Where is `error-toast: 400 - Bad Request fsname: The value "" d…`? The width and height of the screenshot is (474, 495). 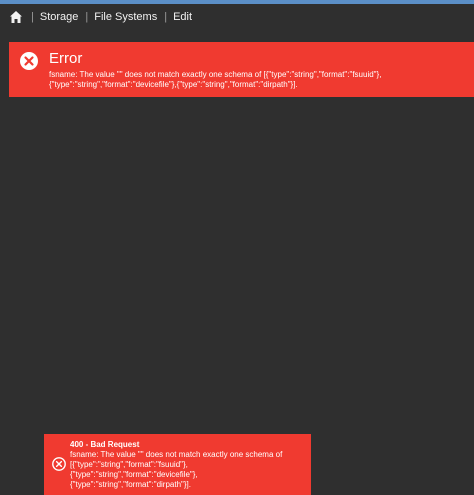 error-toast: 400 - Bad Request fsname: The value "" d… is located at coordinates (177, 464).